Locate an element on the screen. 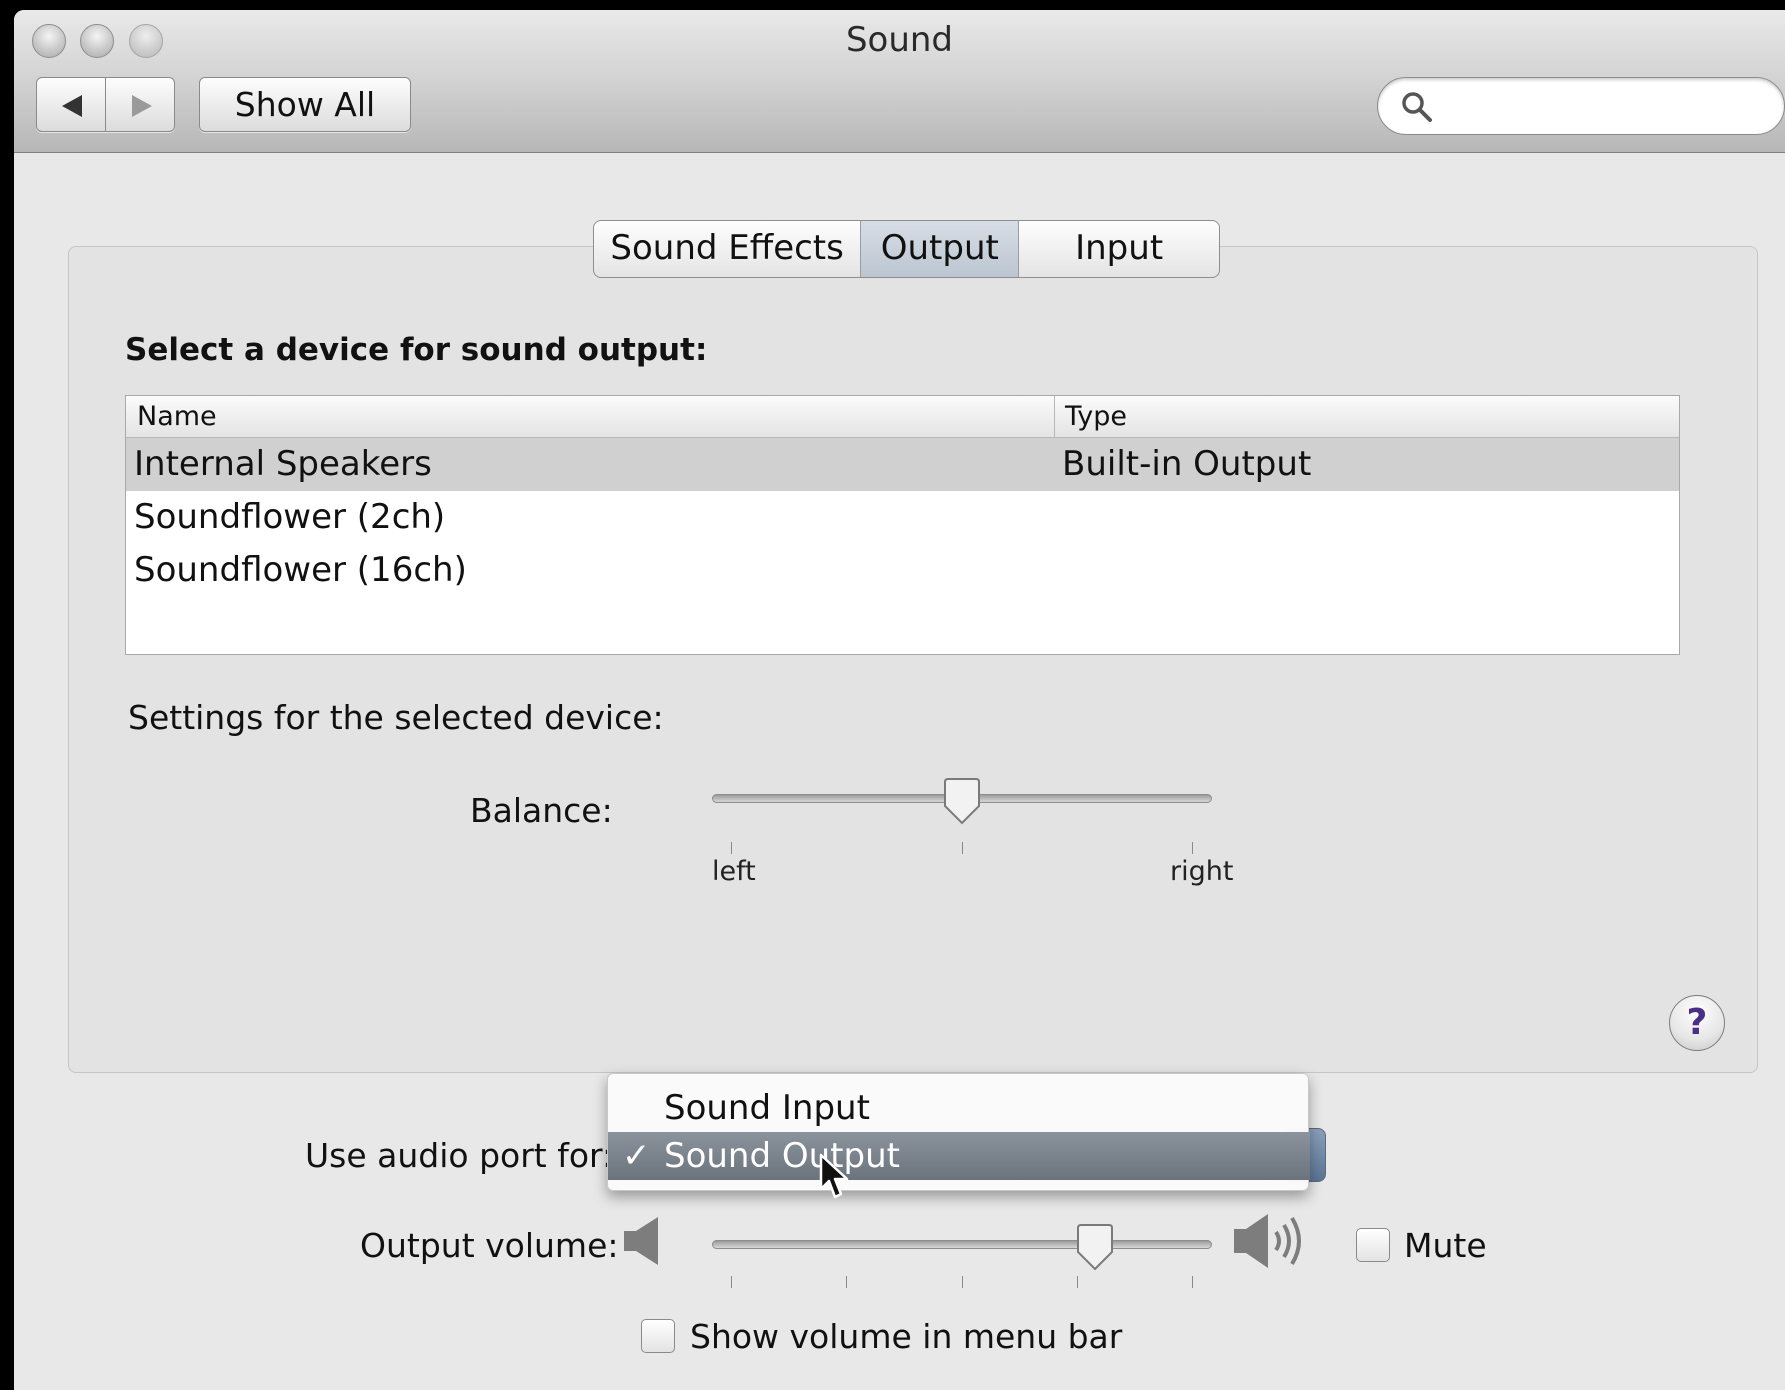 This screenshot has height=1390, width=1785. tab-output: Output is located at coordinates (940, 249).